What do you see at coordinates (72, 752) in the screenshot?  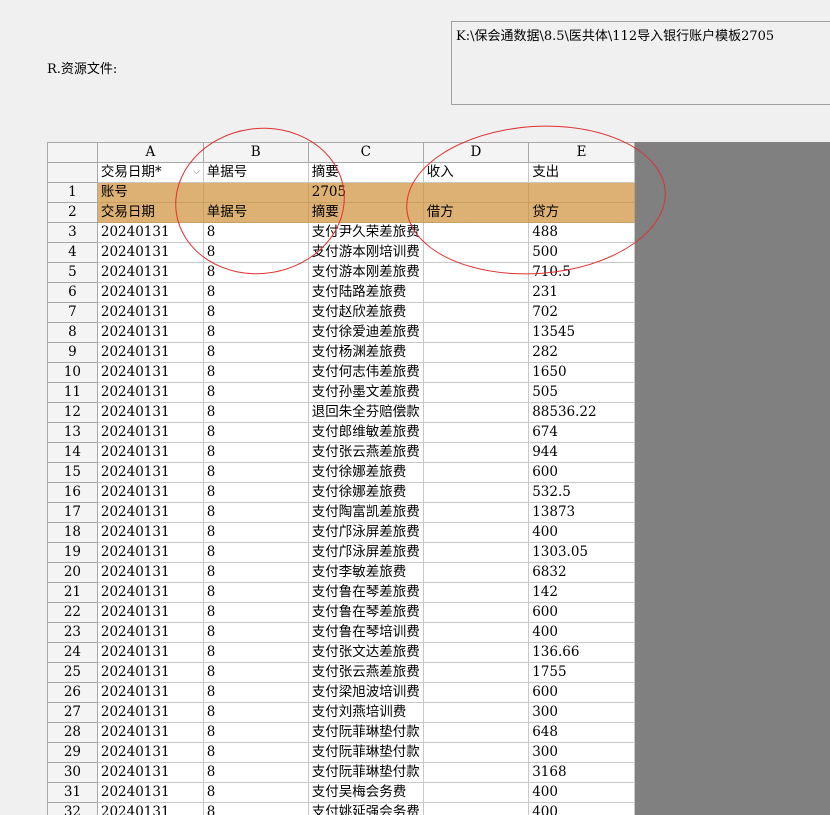 I see `row-header: 29` at bounding box center [72, 752].